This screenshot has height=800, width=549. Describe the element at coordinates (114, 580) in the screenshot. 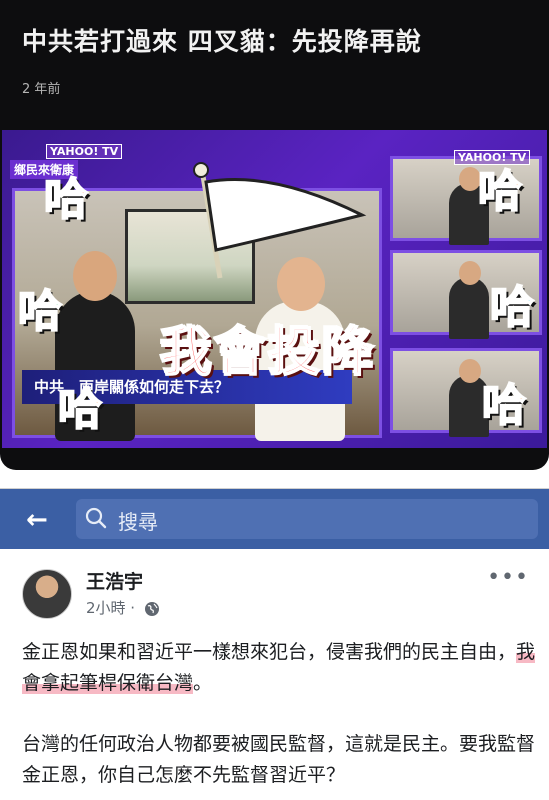

I see `post-author: 王浩宇` at that location.